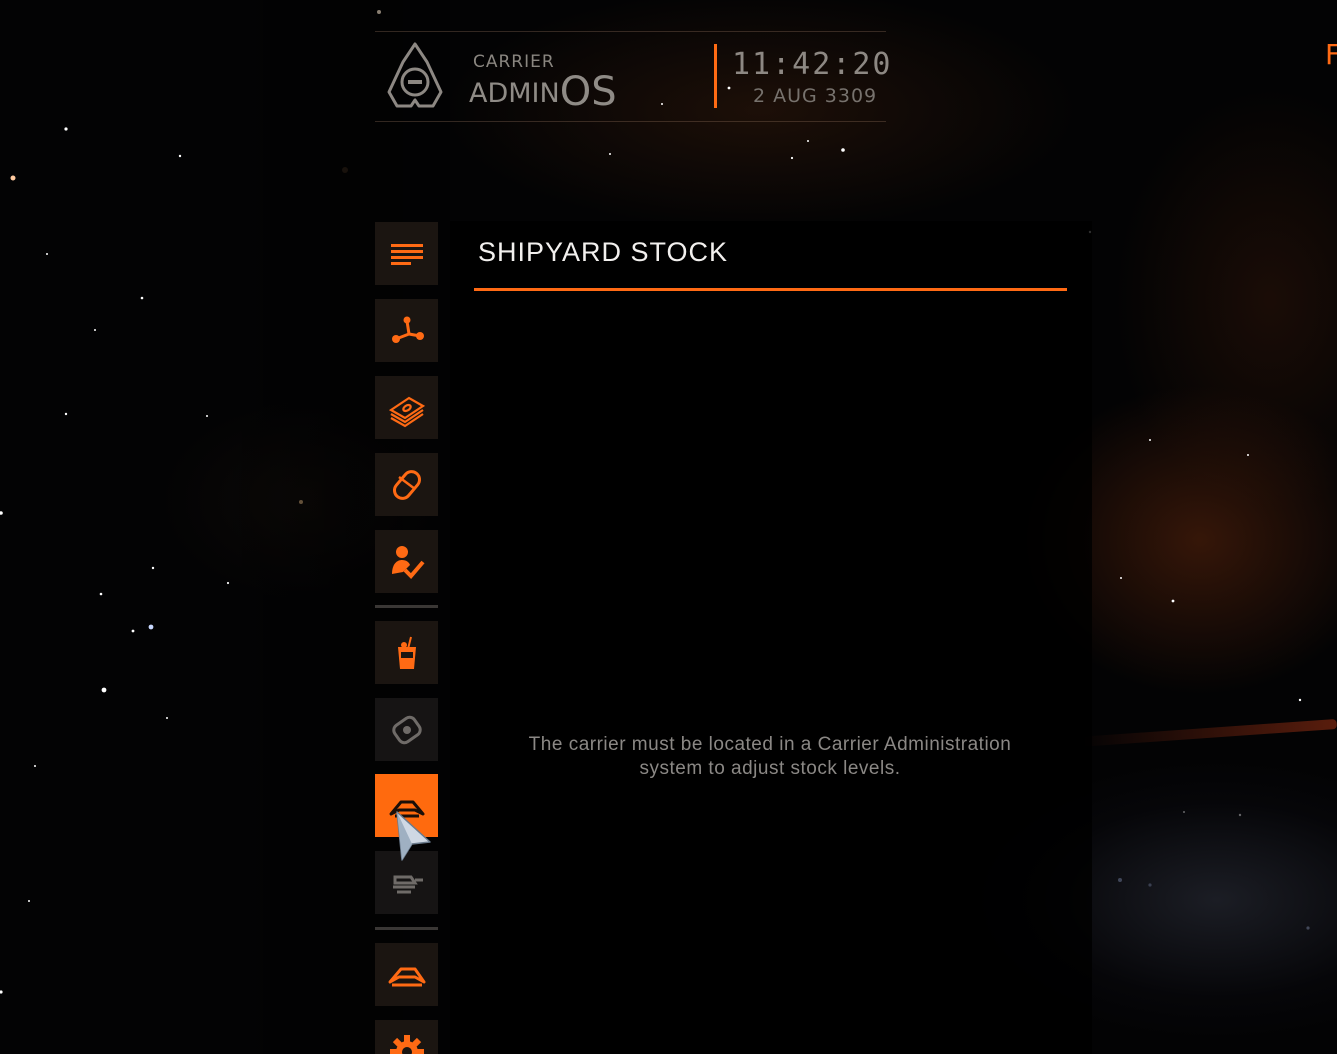  I want to click on panel-title: SHIPYARD STOCK, so click(603, 252).